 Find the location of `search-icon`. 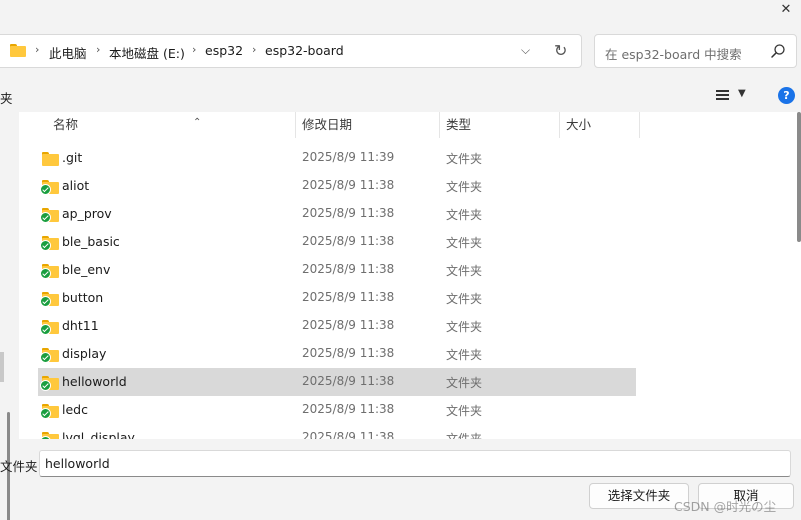

search-icon is located at coordinates (778, 51).